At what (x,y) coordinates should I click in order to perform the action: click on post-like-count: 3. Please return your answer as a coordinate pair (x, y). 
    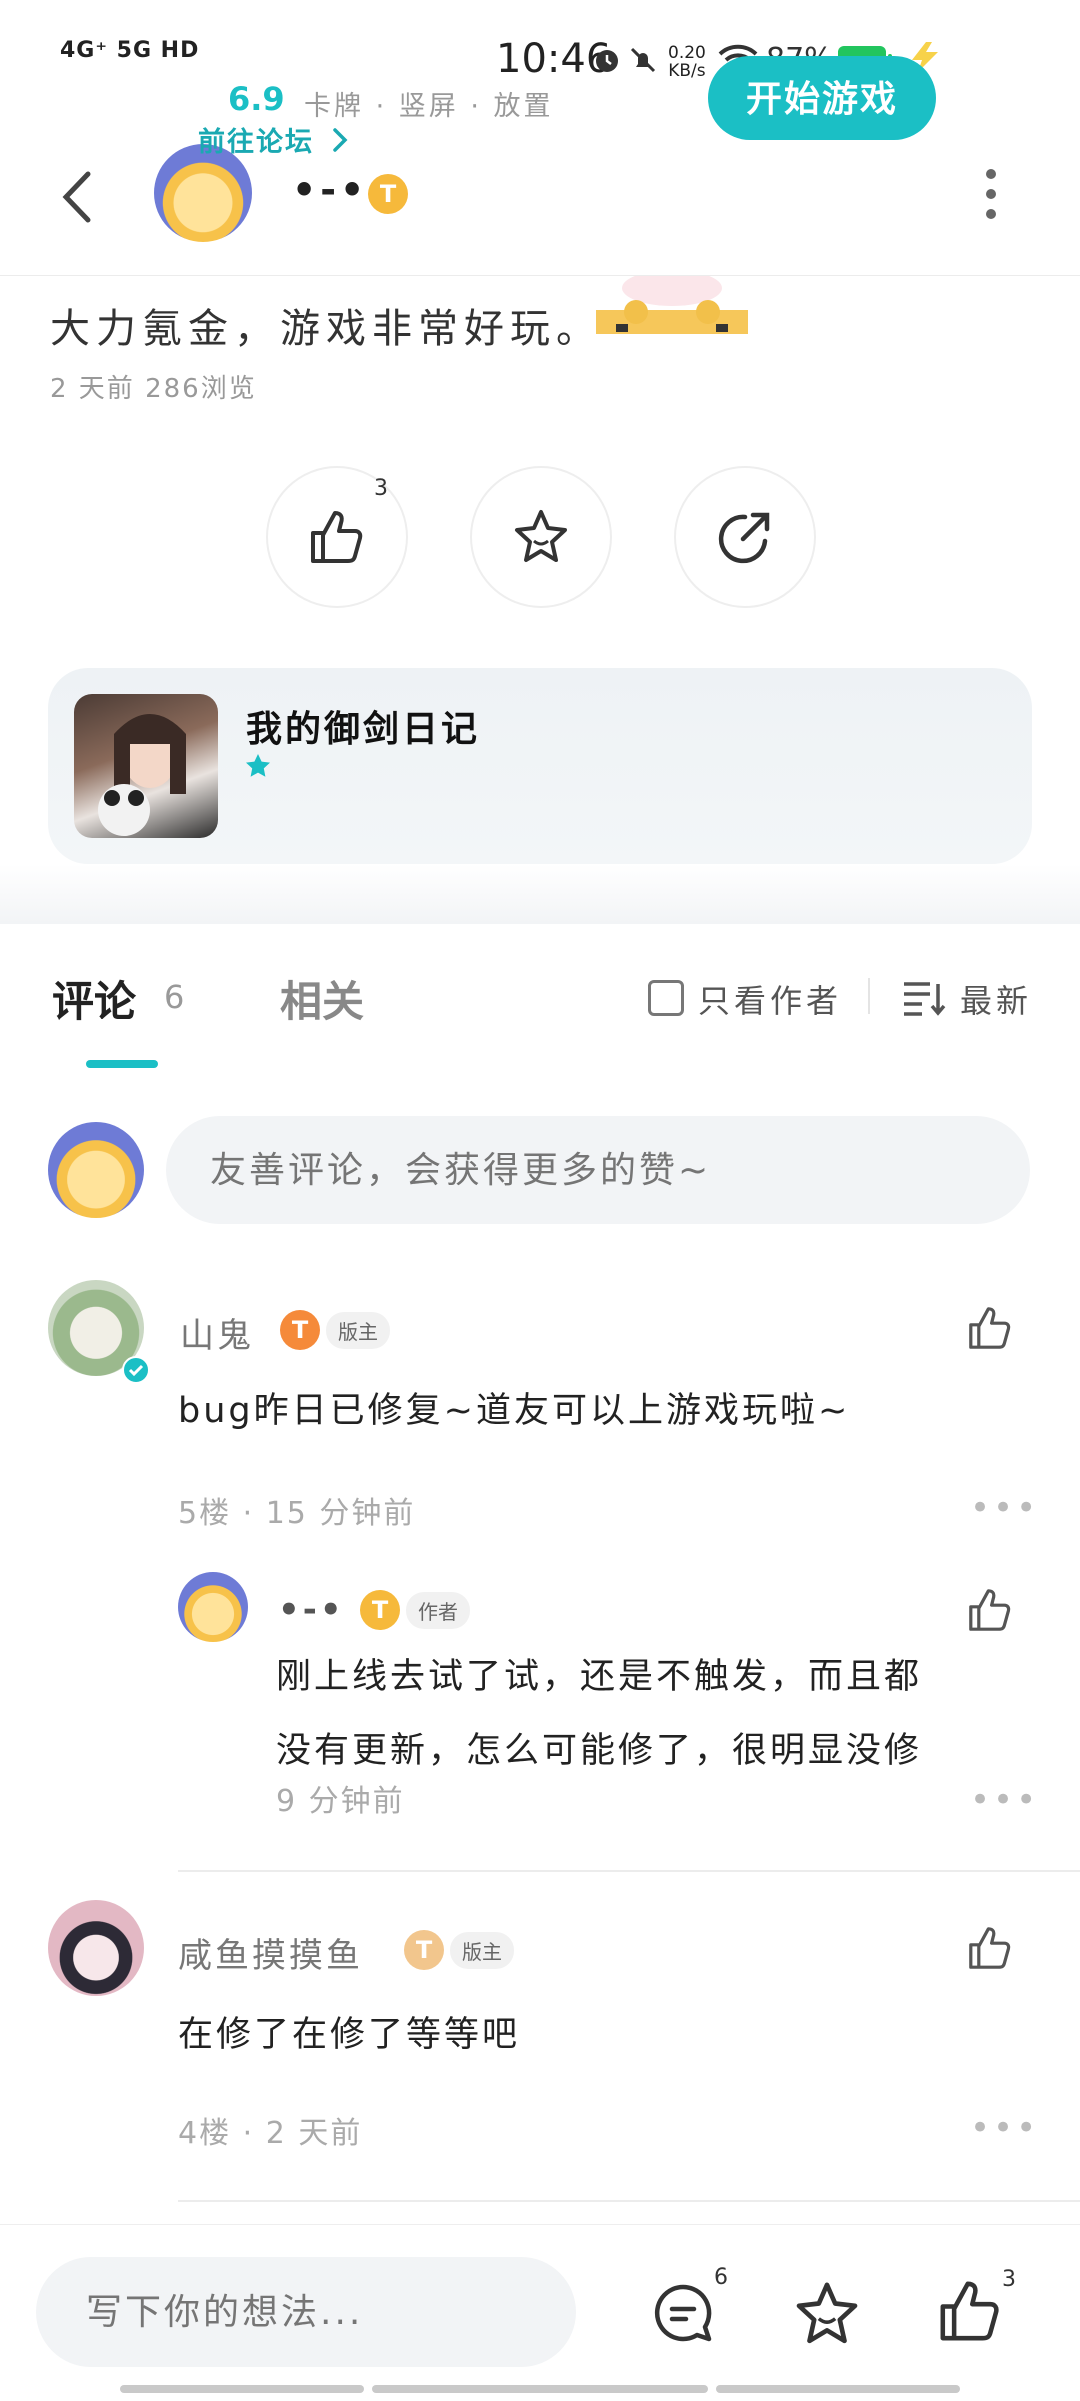
    Looking at the image, I should click on (381, 488).